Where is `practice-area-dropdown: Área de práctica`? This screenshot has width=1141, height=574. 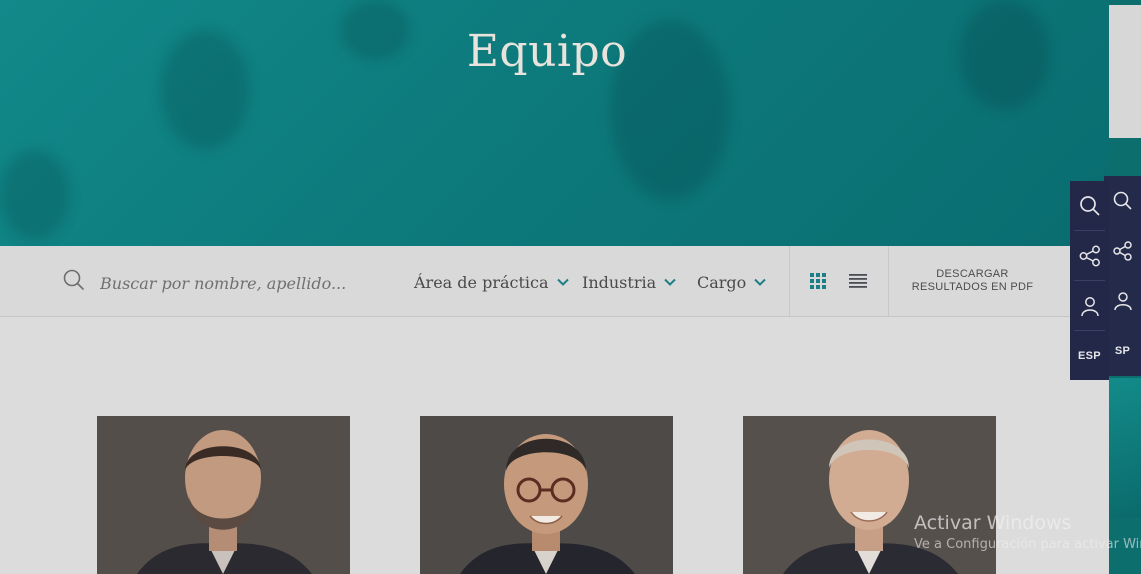 practice-area-dropdown: Área de práctica is located at coordinates (491, 282).